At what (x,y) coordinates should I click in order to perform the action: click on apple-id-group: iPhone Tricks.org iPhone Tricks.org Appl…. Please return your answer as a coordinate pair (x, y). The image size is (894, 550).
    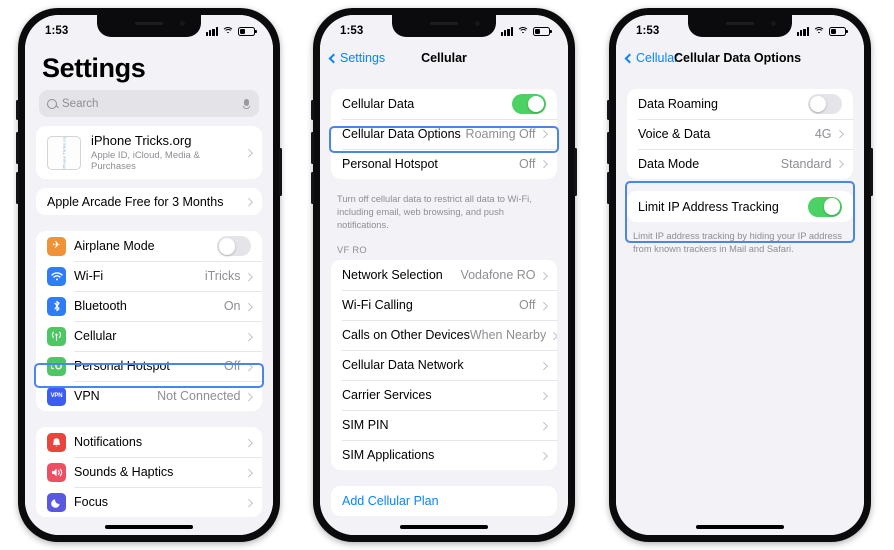
    Looking at the image, I should click on (149, 153).